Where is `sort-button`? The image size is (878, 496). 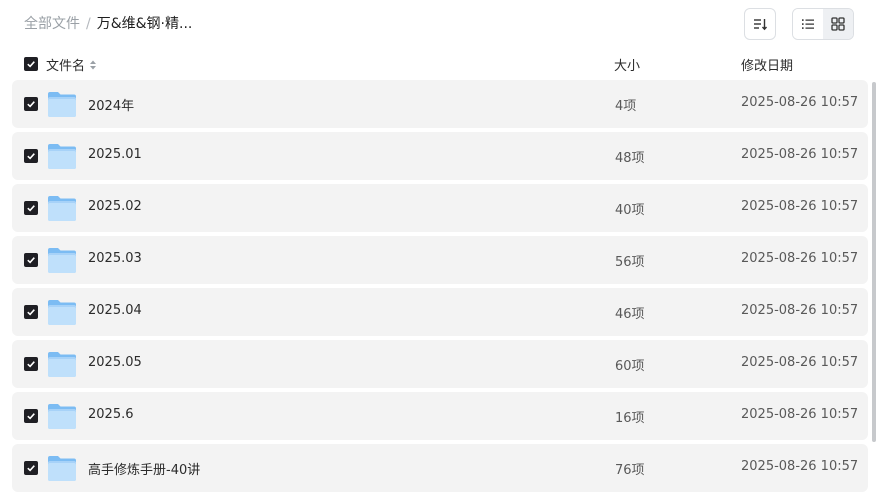 sort-button is located at coordinates (760, 24).